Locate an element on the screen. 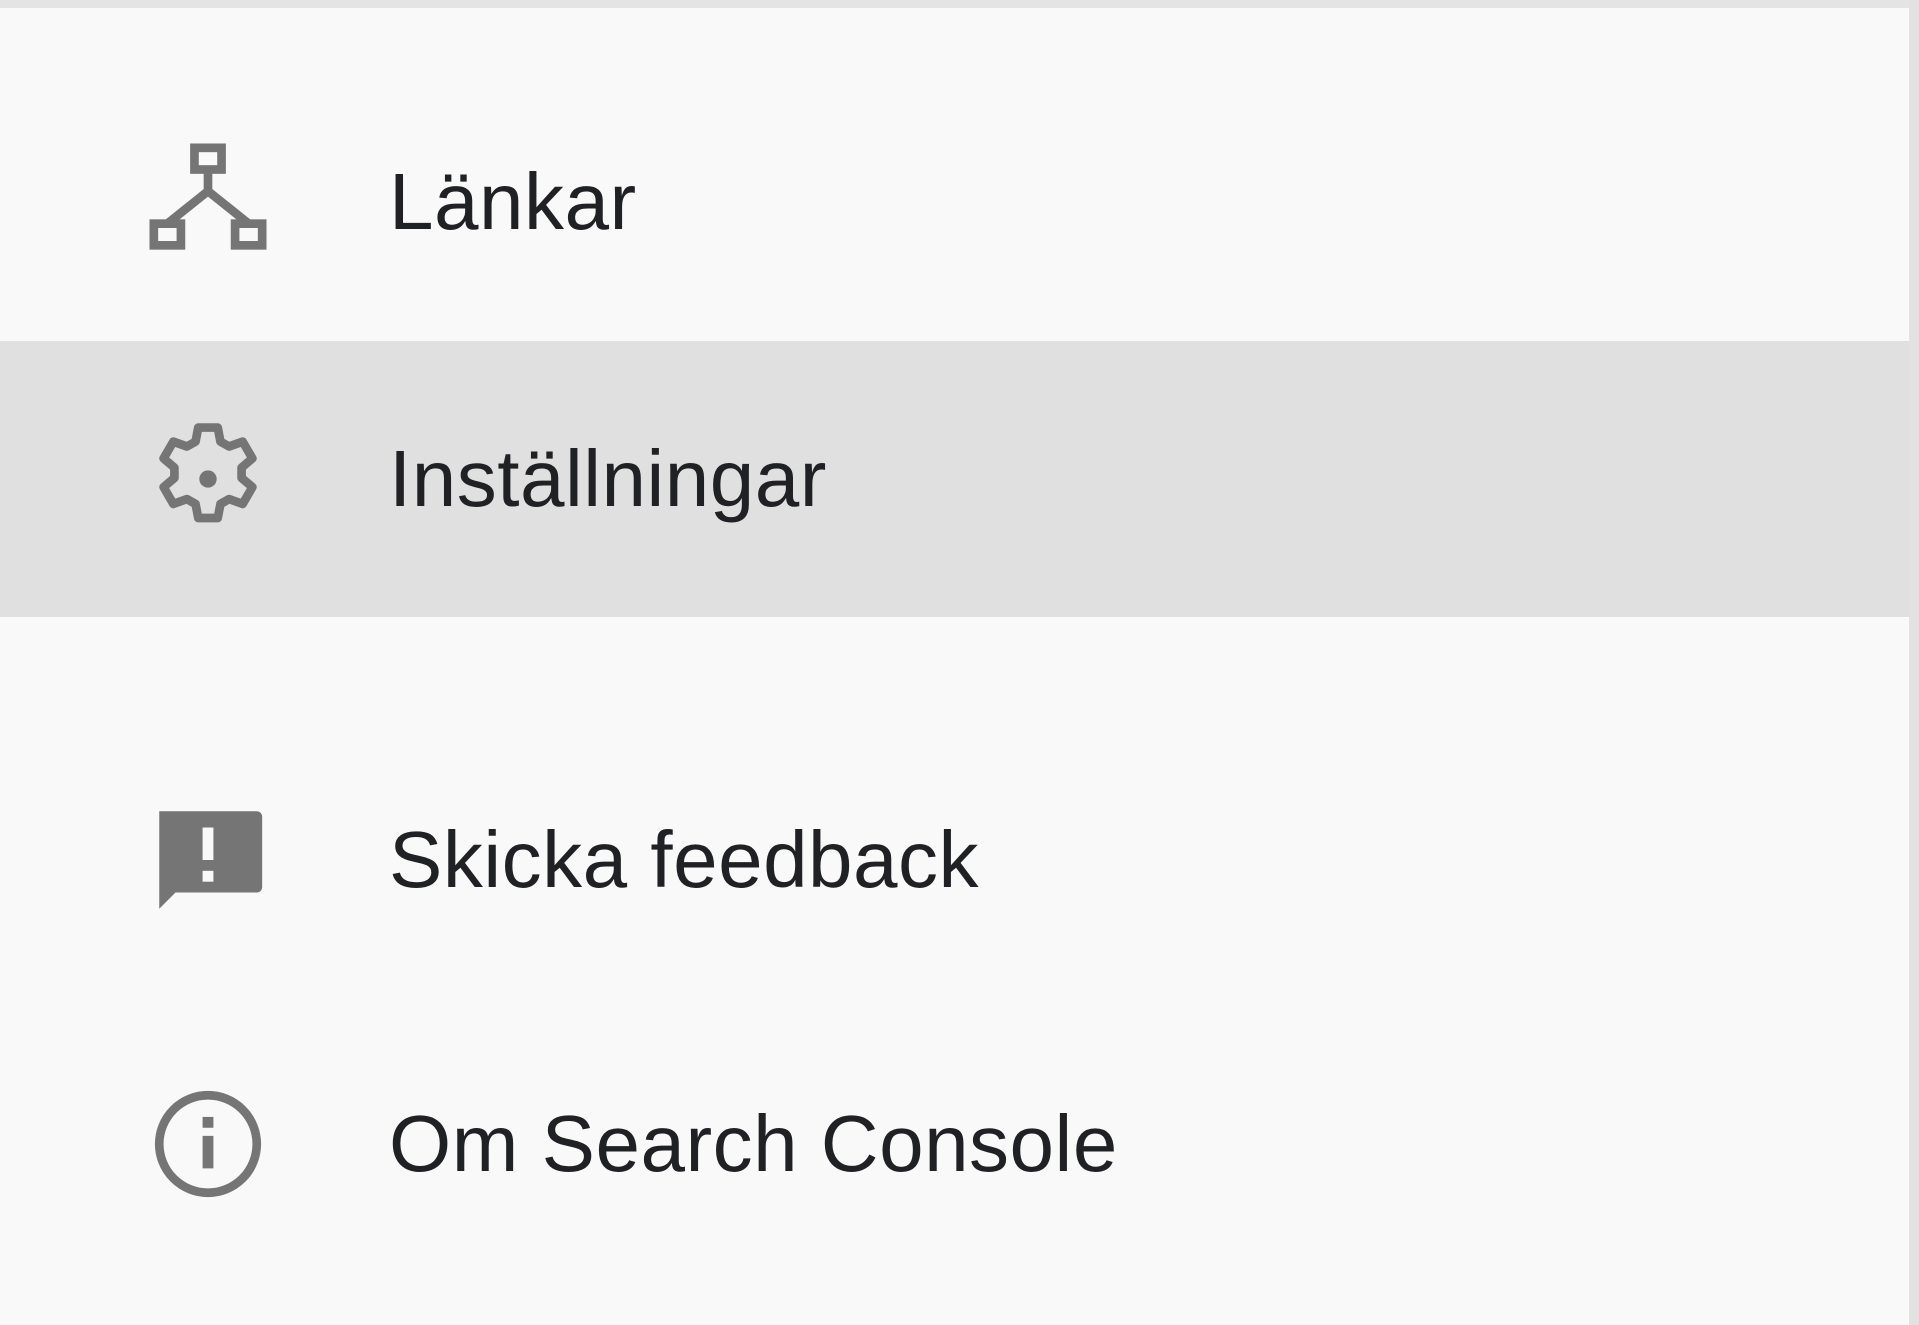 This screenshot has height=1325, width=1919. nav-item-label: Skicka feedback is located at coordinates (684, 859).